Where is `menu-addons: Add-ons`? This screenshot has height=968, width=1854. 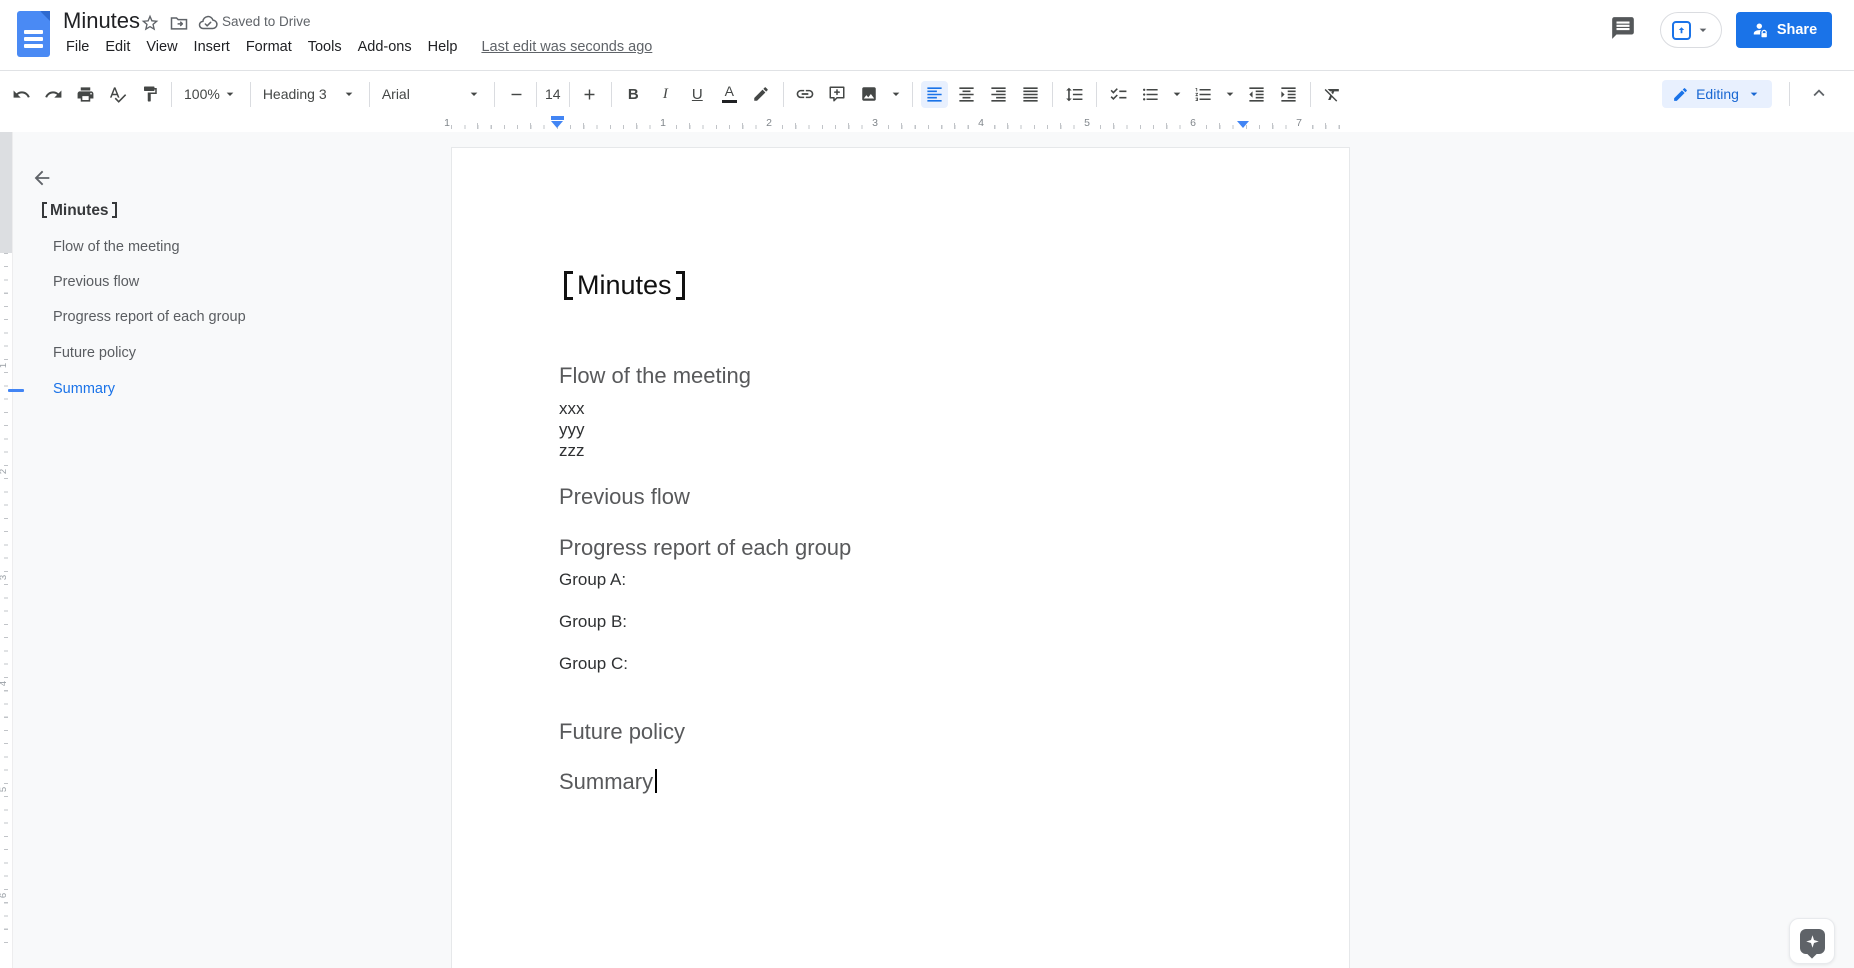 menu-addons: Add-ons is located at coordinates (385, 47).